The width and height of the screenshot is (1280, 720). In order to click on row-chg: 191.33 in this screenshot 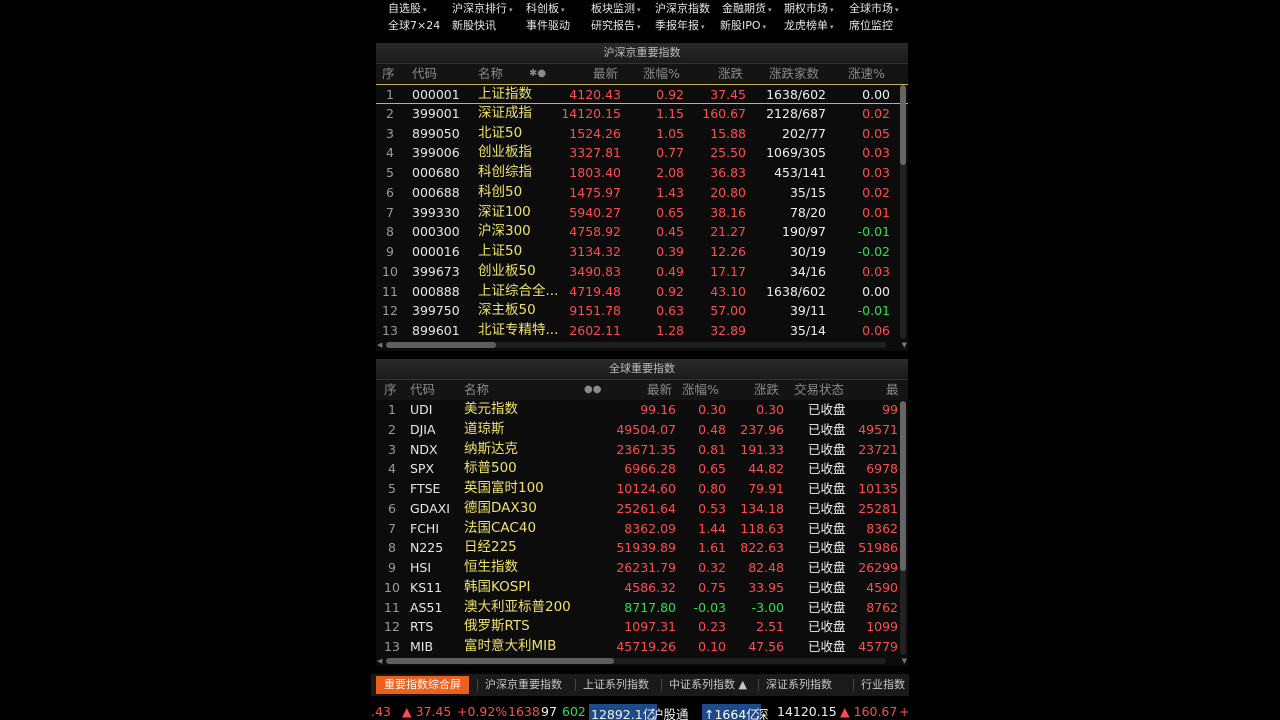, I will do `click(762, 449)`.